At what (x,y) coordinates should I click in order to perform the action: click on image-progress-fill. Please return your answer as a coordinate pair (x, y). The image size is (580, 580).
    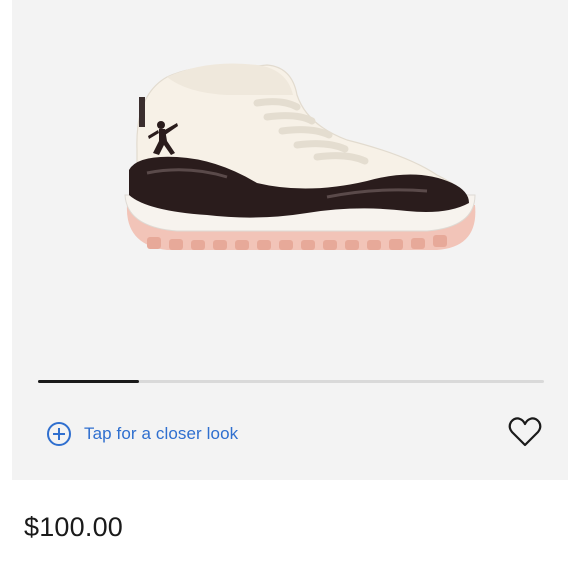
    Looking at the image, I should click on (89, 381).